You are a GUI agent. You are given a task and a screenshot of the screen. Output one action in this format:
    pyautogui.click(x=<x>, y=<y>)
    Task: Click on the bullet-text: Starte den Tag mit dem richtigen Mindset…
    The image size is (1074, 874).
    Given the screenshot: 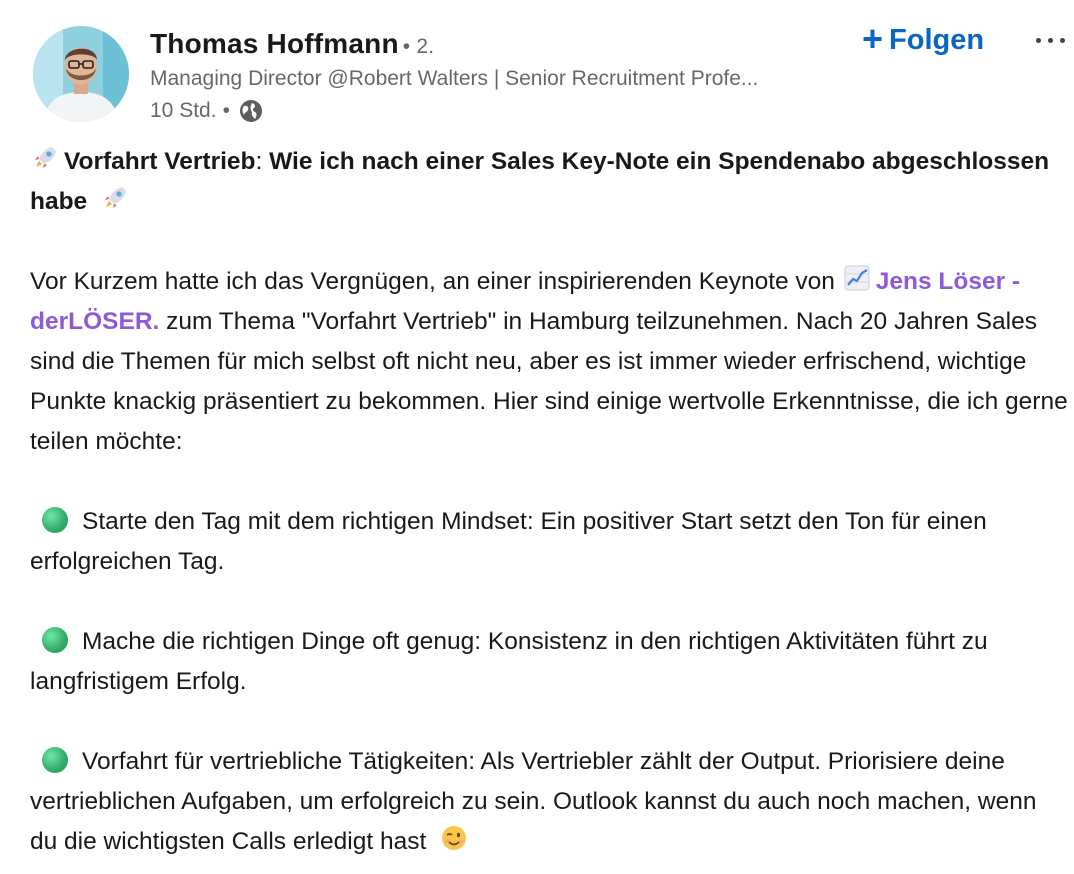 What is the action you would take?
    pyautogui.click(x=508, y=541)
    